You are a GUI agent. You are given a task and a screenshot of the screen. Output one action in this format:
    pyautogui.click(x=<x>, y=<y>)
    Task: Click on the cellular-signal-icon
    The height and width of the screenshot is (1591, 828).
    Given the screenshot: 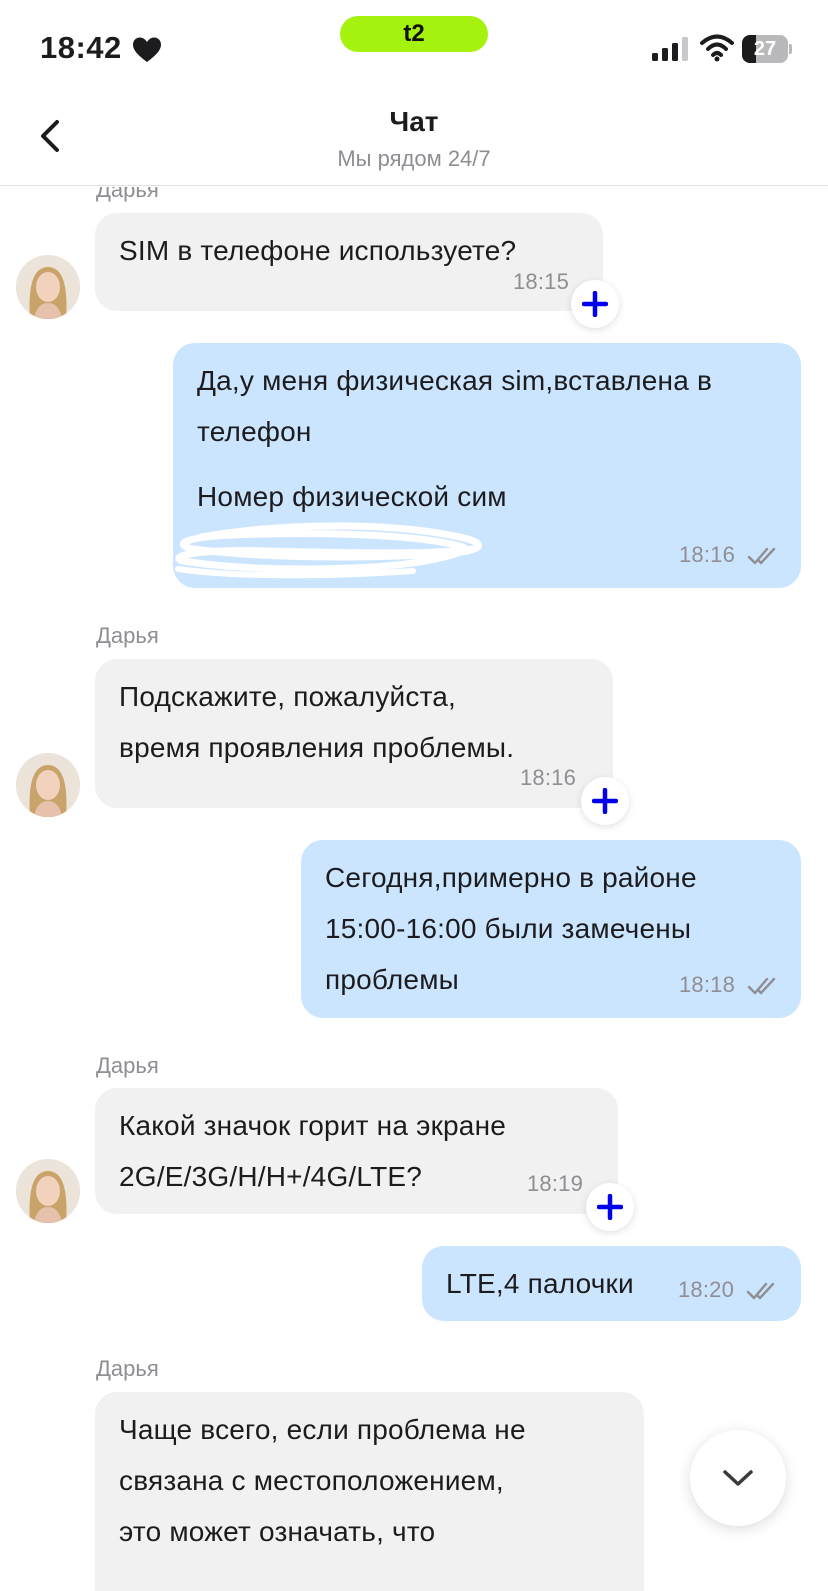 What is the action you would take?
    pyautogui.click(x=670, y=49)
    